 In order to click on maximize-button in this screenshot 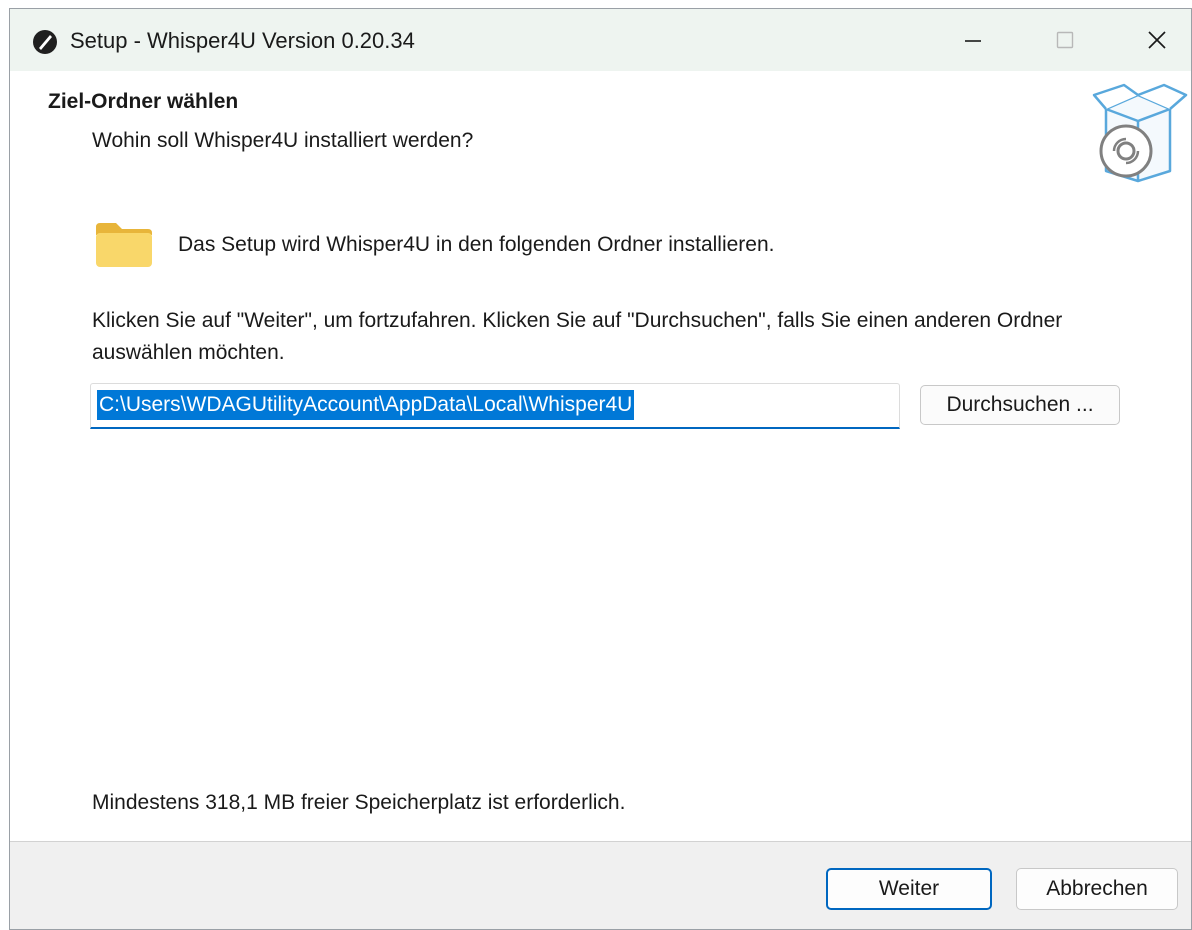, I will do `click(1065, 40)`.